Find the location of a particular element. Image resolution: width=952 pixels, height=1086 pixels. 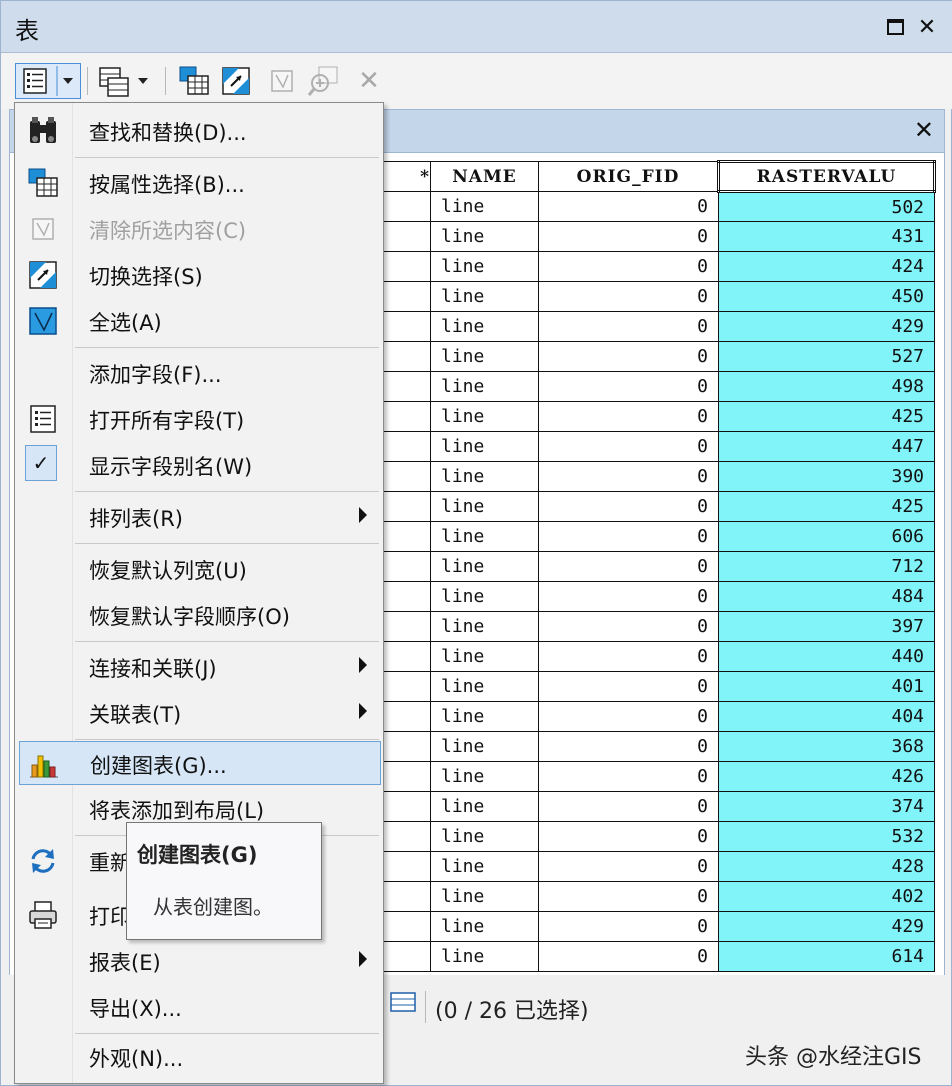

cell-rastervalu: 402 is located at coordinates (826, 896).